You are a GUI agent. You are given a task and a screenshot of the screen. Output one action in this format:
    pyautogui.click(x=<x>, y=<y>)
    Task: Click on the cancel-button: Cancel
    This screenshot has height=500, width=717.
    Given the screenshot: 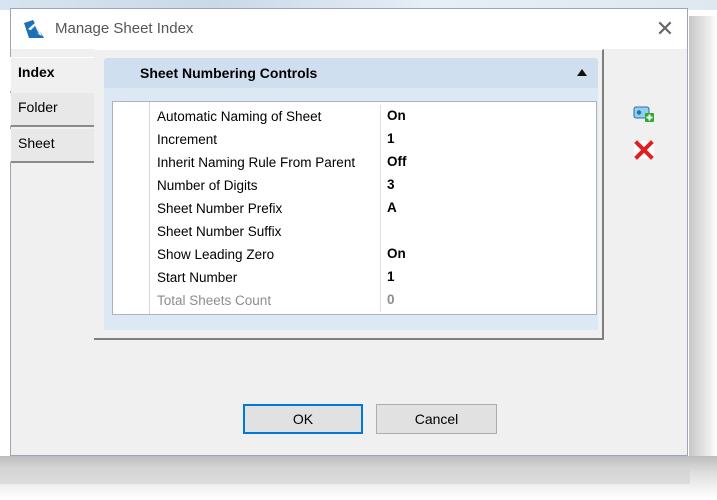 What is the action you would take?
    pyautogui.click(x=436, y=419)
    